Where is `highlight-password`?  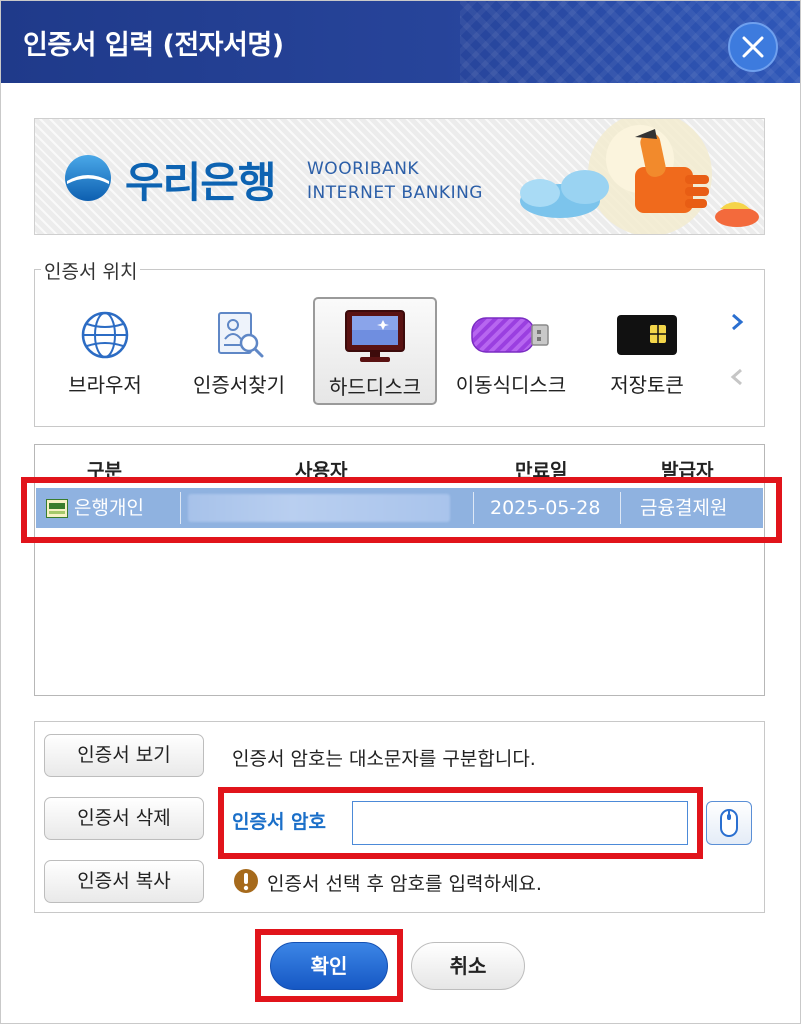
highlight-password is located at coordinates (460, 823).